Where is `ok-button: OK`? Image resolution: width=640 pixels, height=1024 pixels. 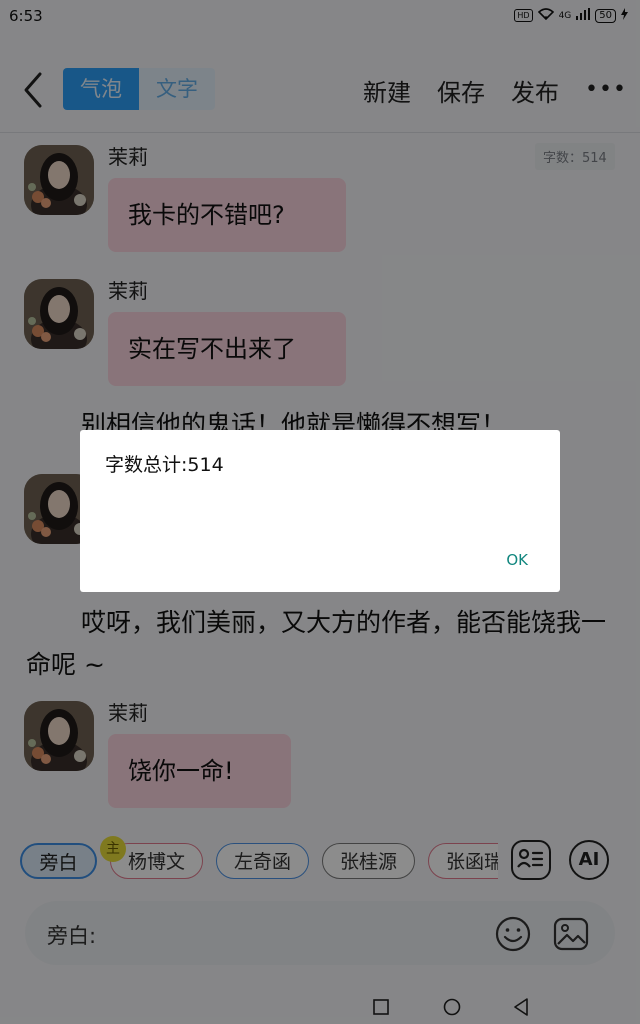 ok-button: OK is located at coordinates (517, 560).